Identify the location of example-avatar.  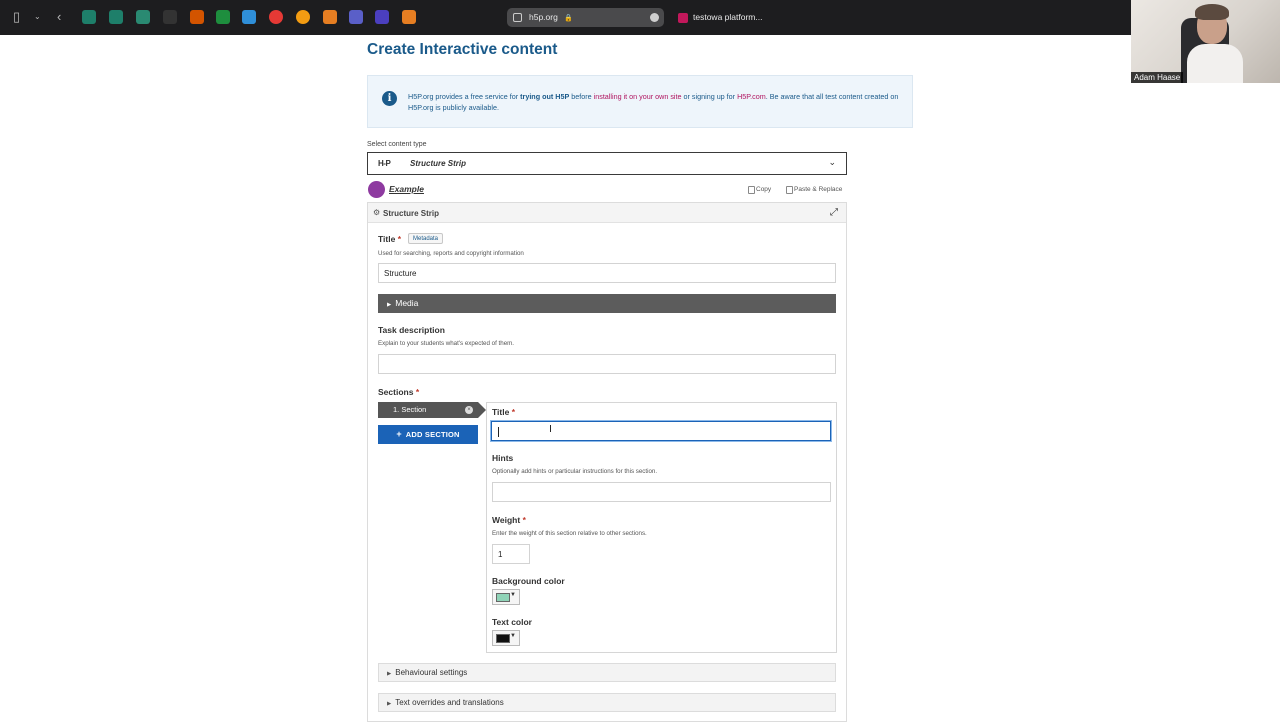
(376, 189).